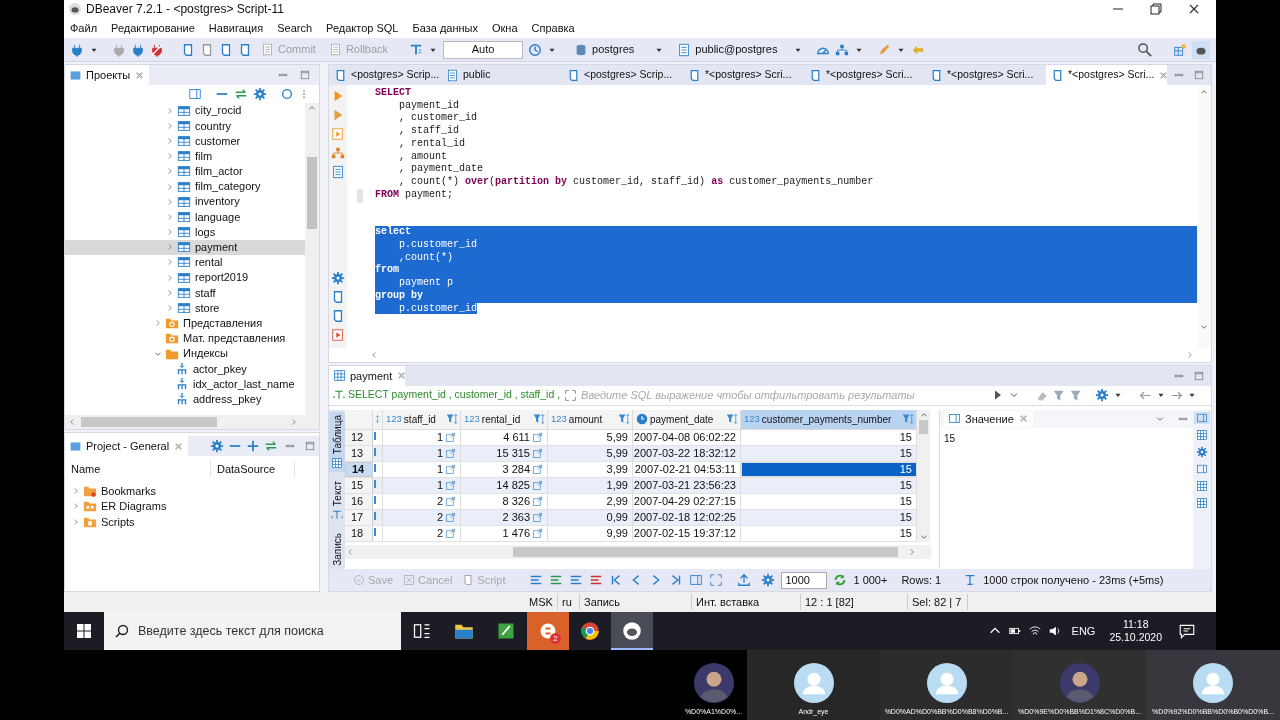  What do you see at coordinates (504, 485) in the screenshot?
I see `table-cell: 14 825` at bounding box center [504, 485].